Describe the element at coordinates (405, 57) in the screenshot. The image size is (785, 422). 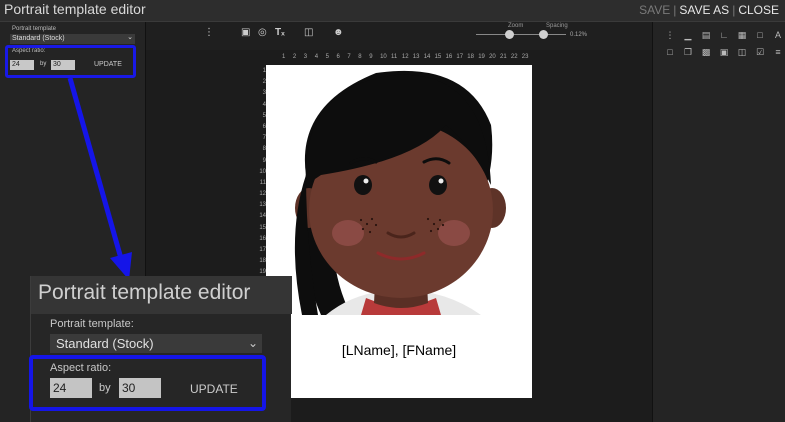
I see `ruler-top-tick: 12` at that location.